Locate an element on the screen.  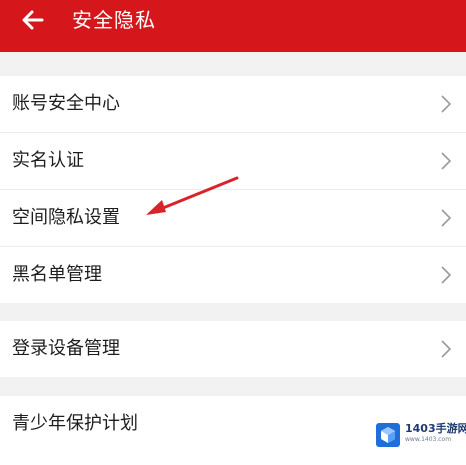
menu-item-space-privacy-settings: 空间隐私设置 is located at coordinates (233, 218).